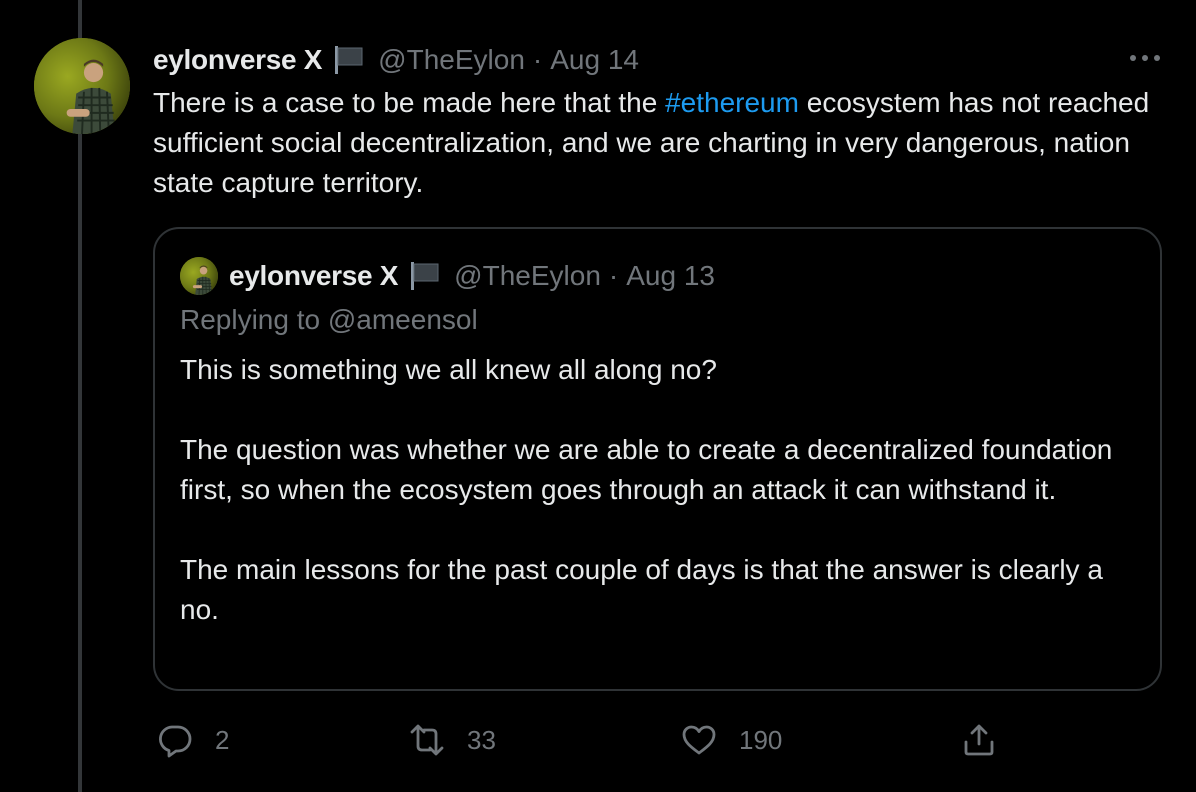  I want to click on quoted-tweet-date: Aug 13, so click(670, 275).